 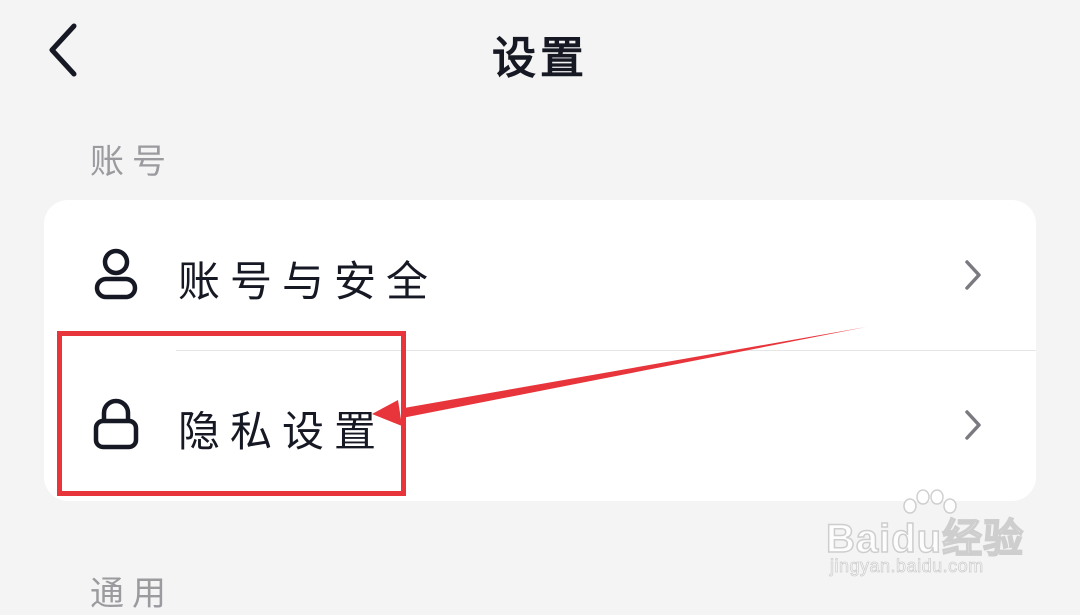 What do you see at coordinates (907, 566) in the screenshot?
I see `watermark-url: jingyan.baidu.com` at bounding box center [907, 566].